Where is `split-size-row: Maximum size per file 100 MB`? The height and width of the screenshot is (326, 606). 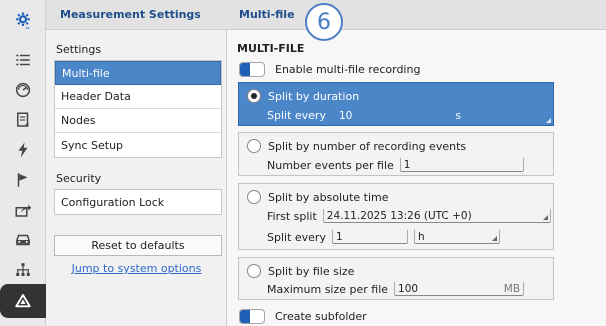
split-size-row: Maximum size per file 100 MB is located at coordinates (396, 289).